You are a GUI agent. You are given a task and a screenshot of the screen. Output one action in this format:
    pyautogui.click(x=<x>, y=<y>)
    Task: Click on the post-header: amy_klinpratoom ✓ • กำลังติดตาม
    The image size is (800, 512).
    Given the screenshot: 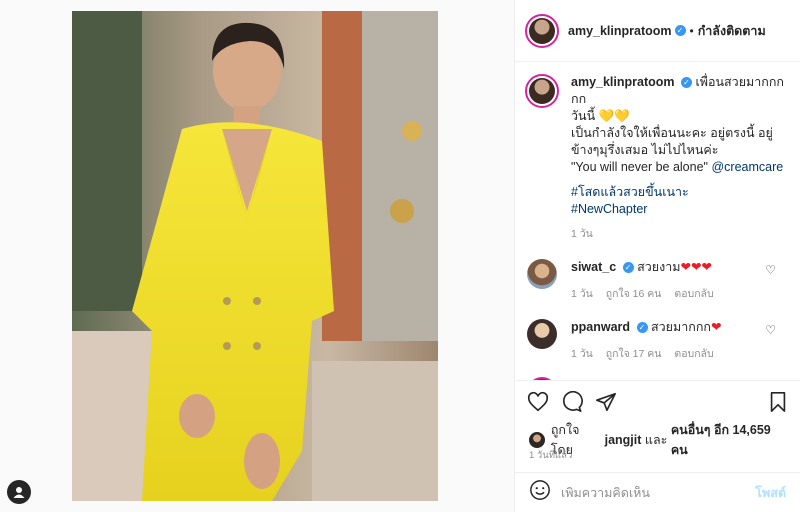 What is the action you would take?
    pyautogui.click(x=657, y=31)
    